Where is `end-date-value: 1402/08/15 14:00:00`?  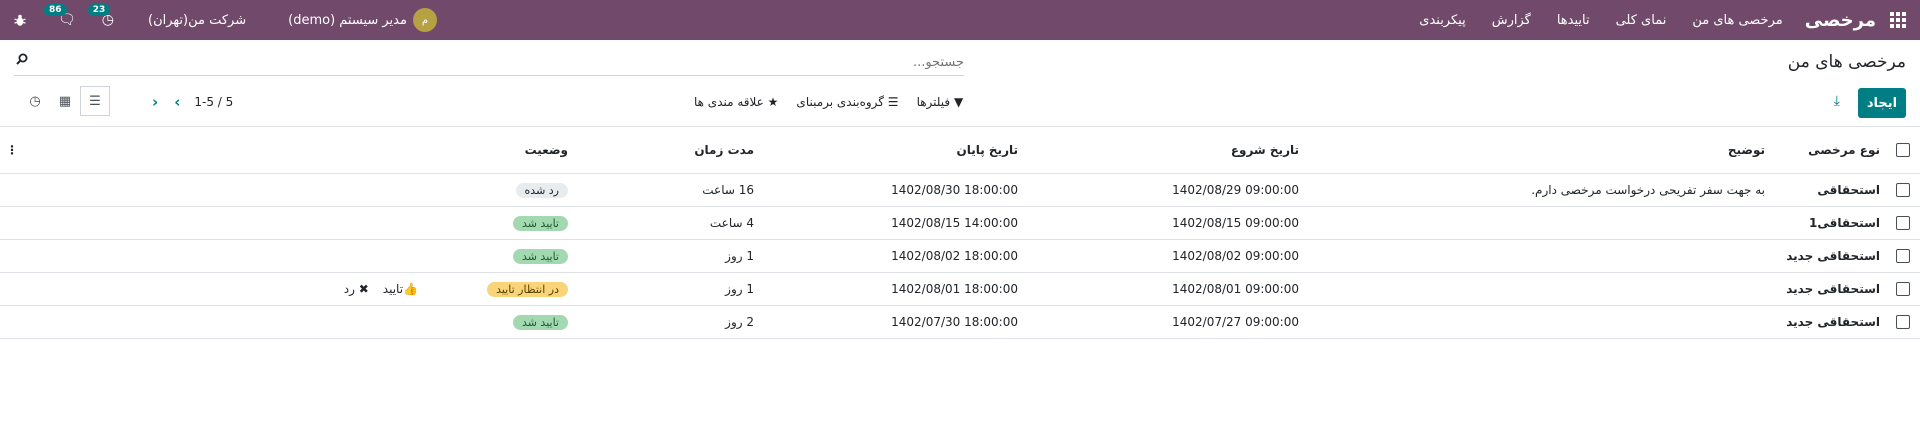 end-date-value: 1402/08/15 14:00:00 is located at coordinates (954, 223).